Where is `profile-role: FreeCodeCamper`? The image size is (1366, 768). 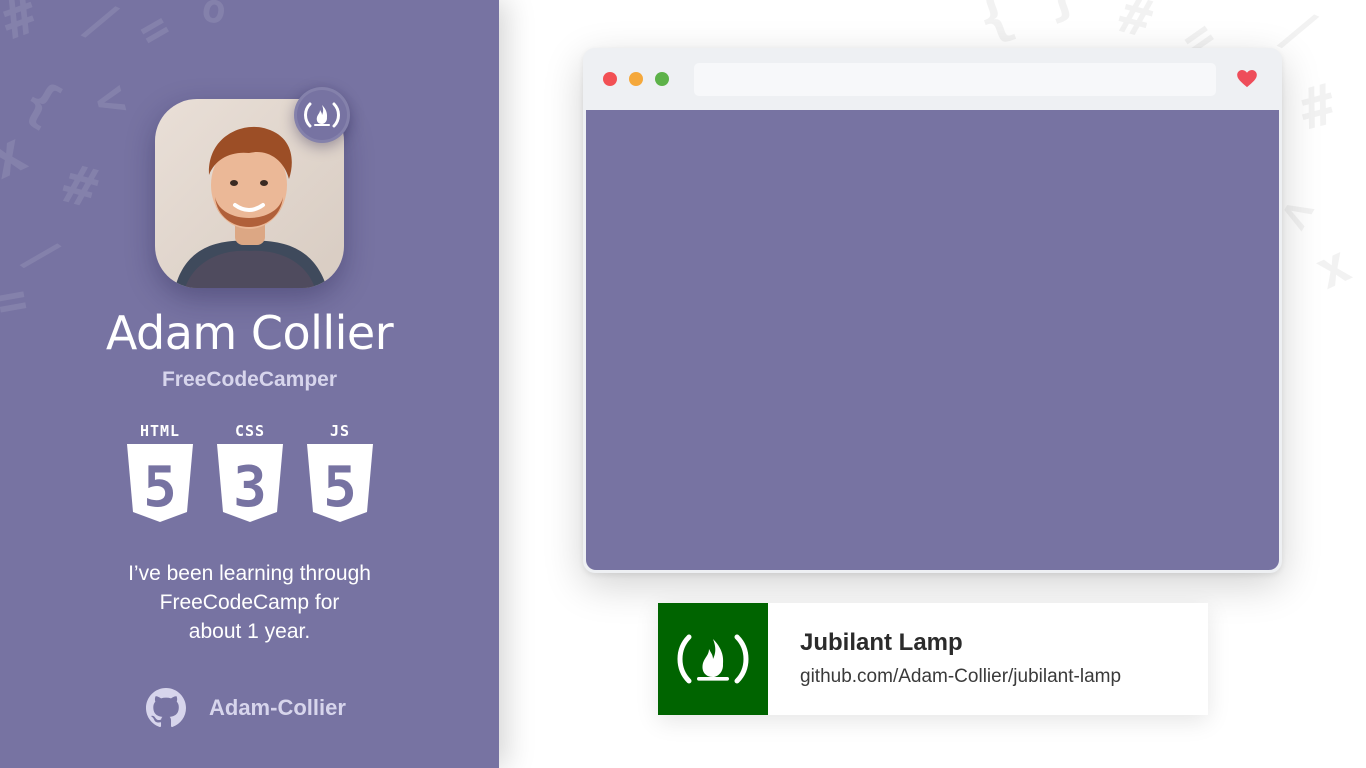 profile-role: FreeCodeCamper is located at coordinates (249, 379).